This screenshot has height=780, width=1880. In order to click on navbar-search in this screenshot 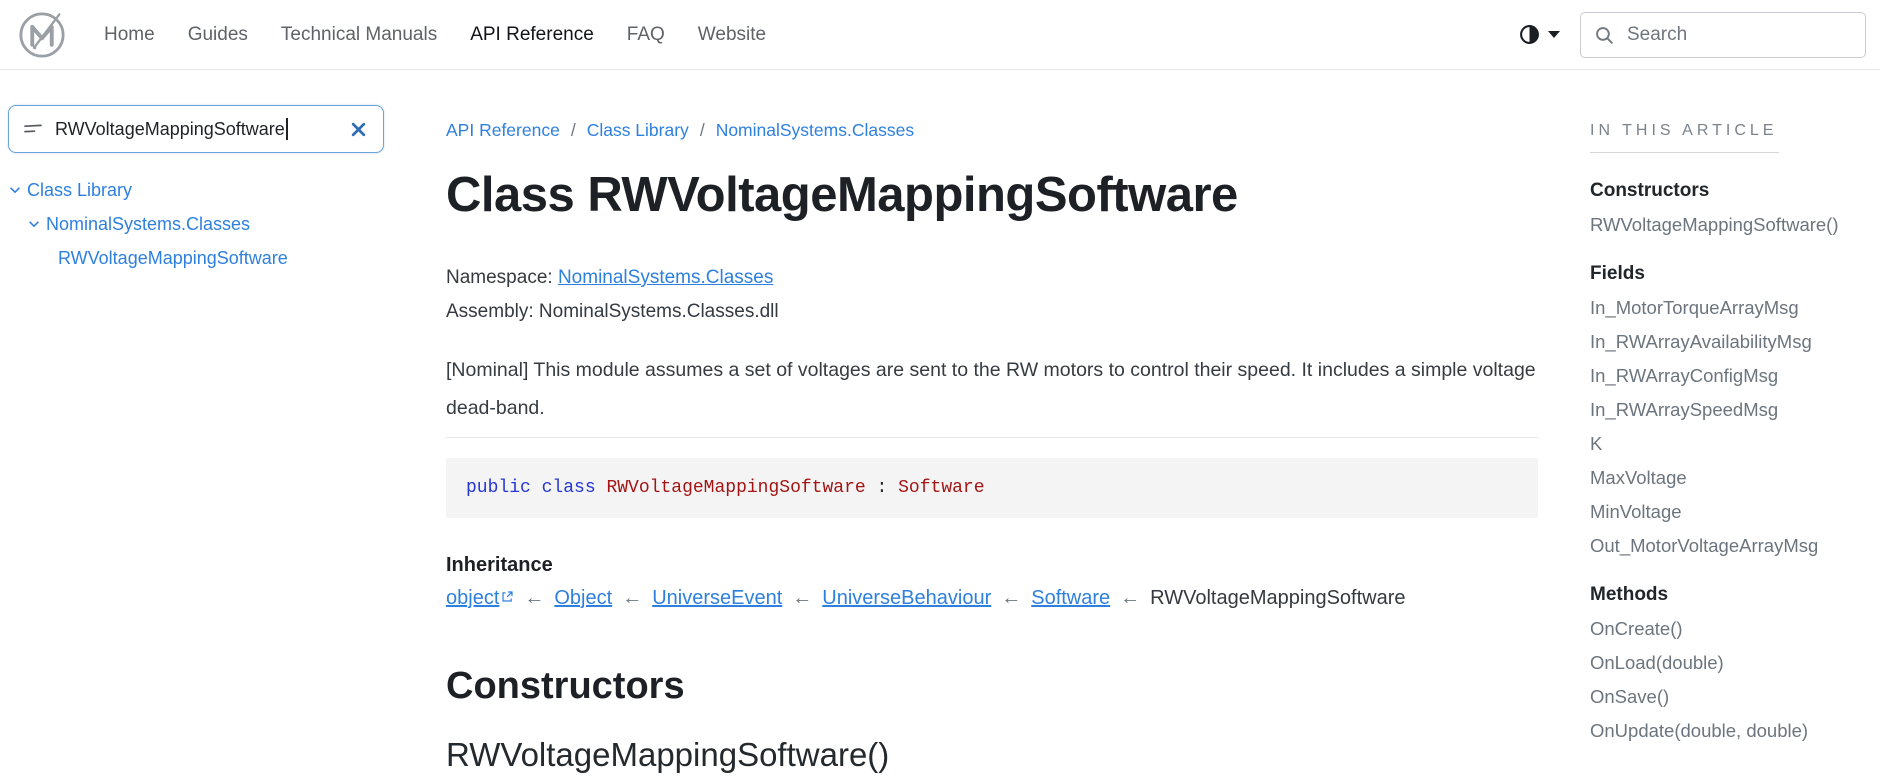, I will do `click(1723, 34)`.